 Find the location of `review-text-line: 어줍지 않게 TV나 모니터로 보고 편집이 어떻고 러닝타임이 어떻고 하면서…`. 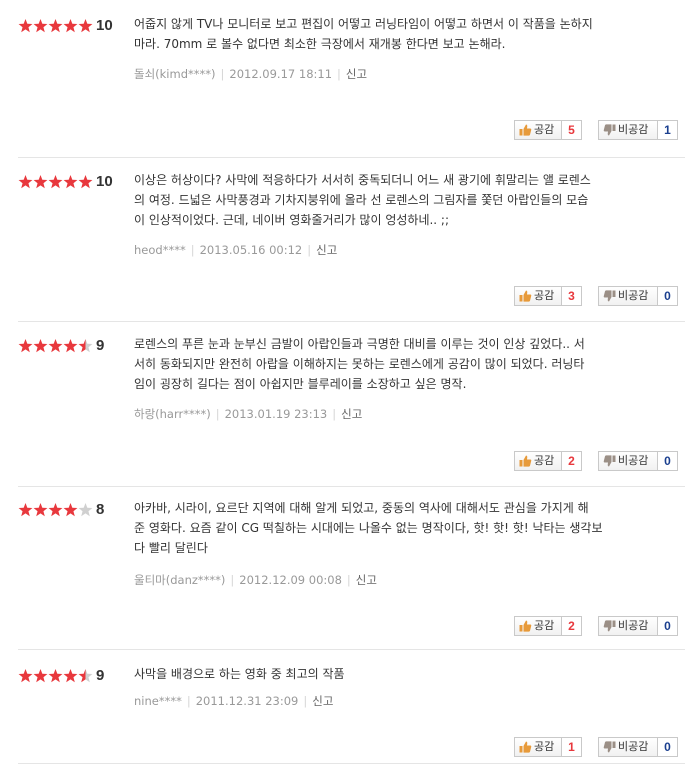

review-text-line: 어줍지 않게 TV나 모니터로 보고 편집이 어떻고 러닝타임이 어떻고 하면서… is located at coordinates (363, 24).